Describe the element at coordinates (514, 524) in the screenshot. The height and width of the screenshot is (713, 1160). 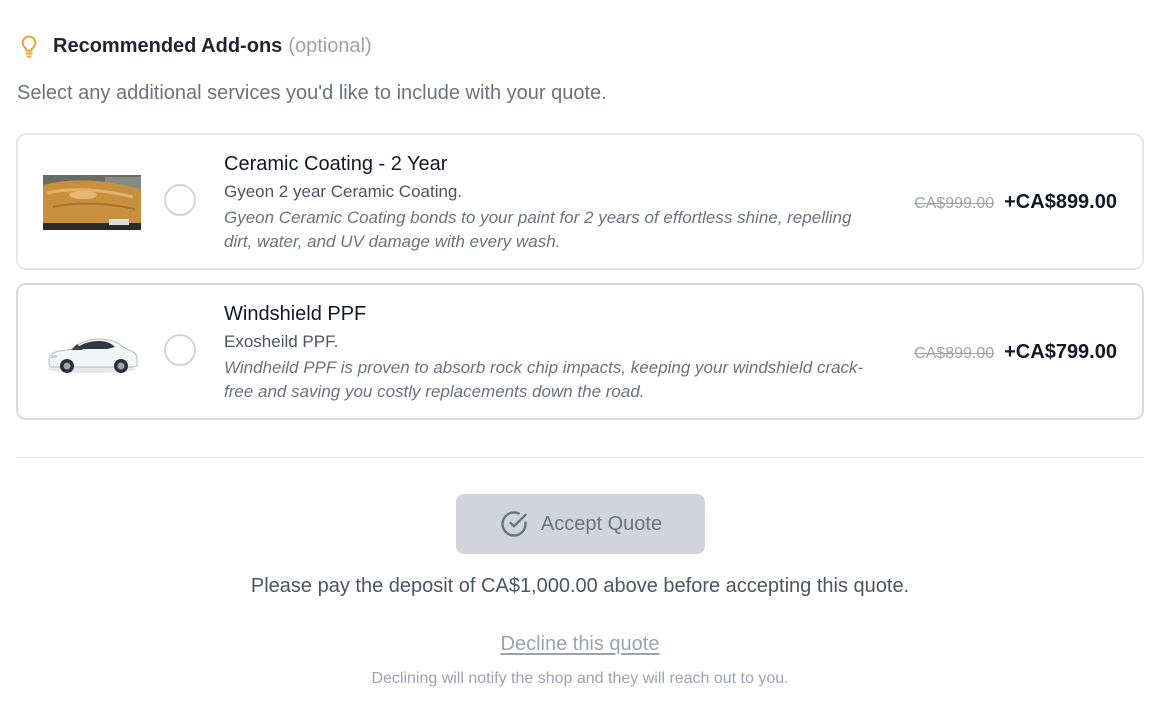
I see `check-circle-icon` at that location.